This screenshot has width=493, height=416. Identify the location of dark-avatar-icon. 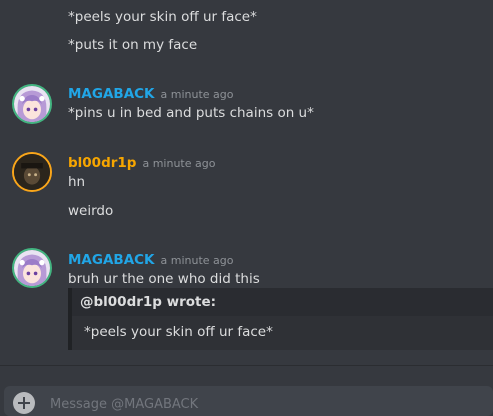
(32, 172).